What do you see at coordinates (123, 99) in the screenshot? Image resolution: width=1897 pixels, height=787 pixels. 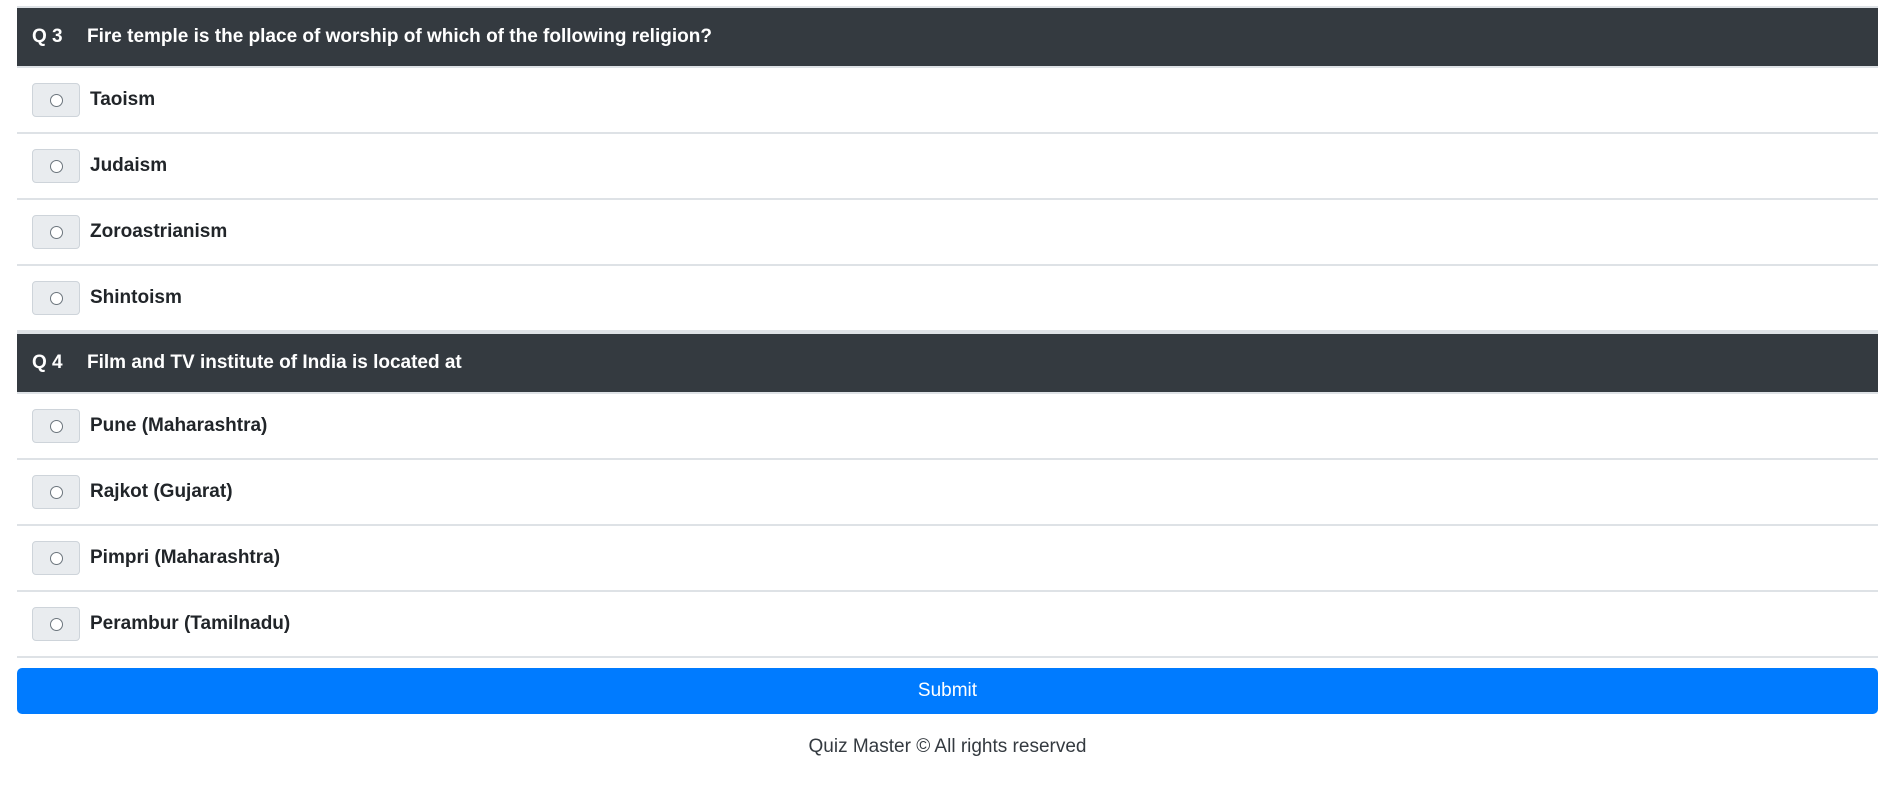 I see `option-label: Taoism` at bounding box center [123, 99].